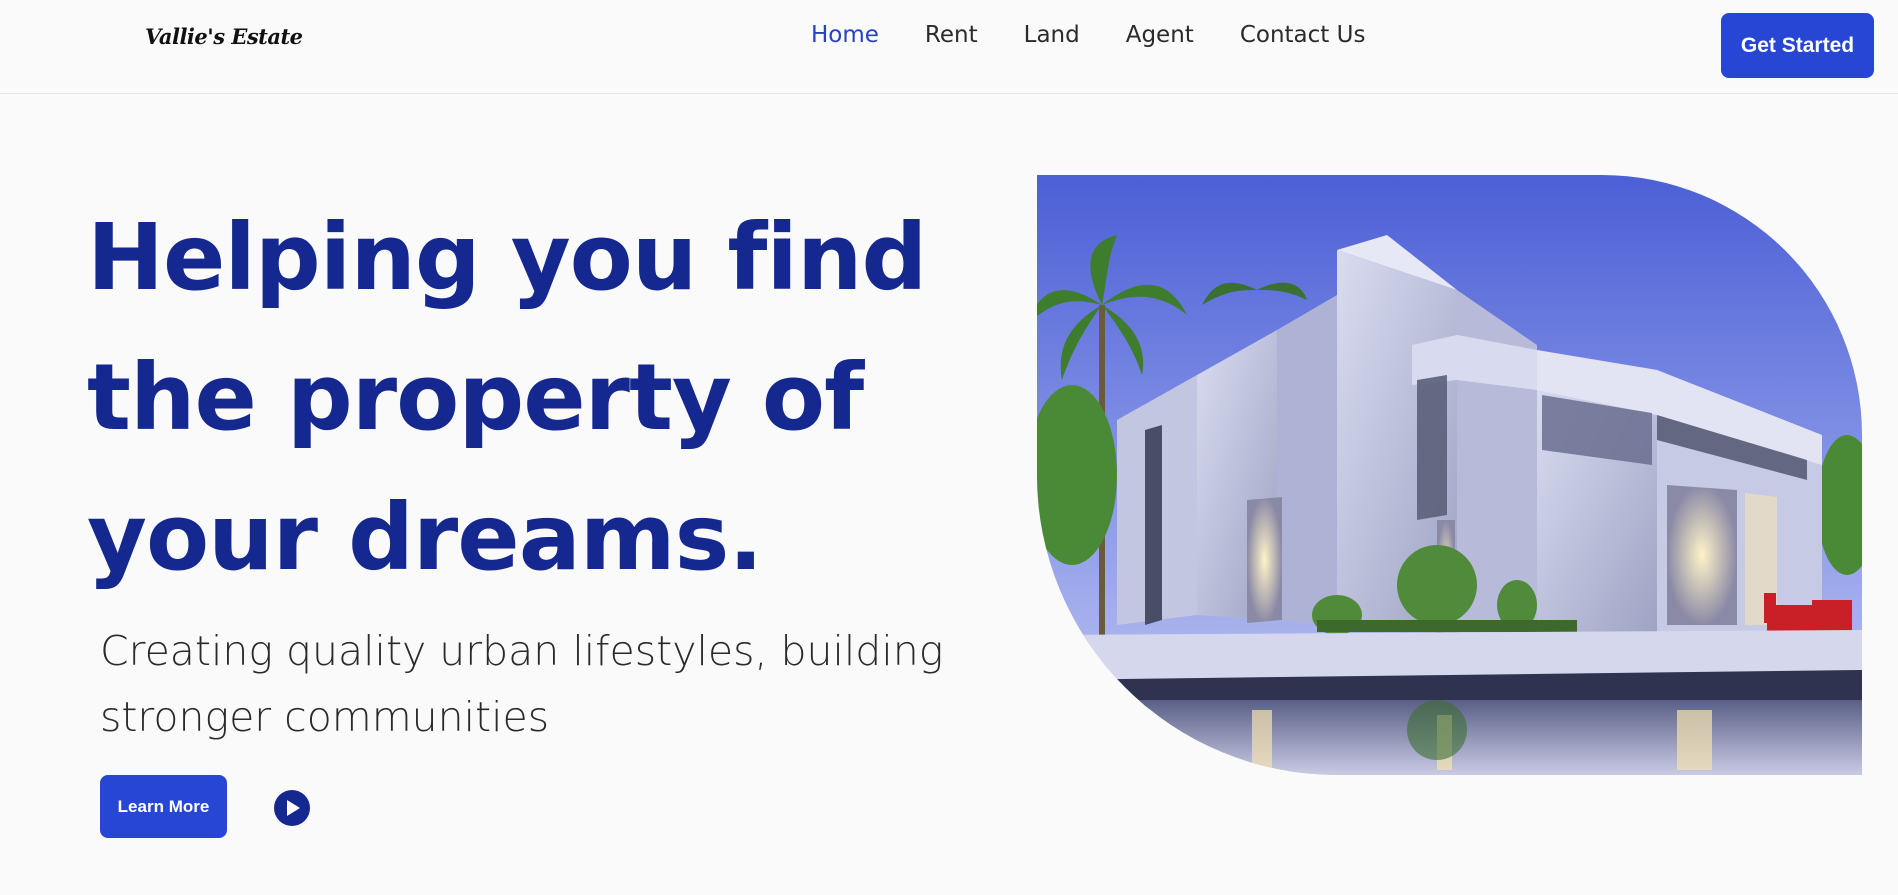 The width and height of the screenshot is (1898, 895). I want to click on nav-item-contact-us: Contact Us, so click(1303, 35).